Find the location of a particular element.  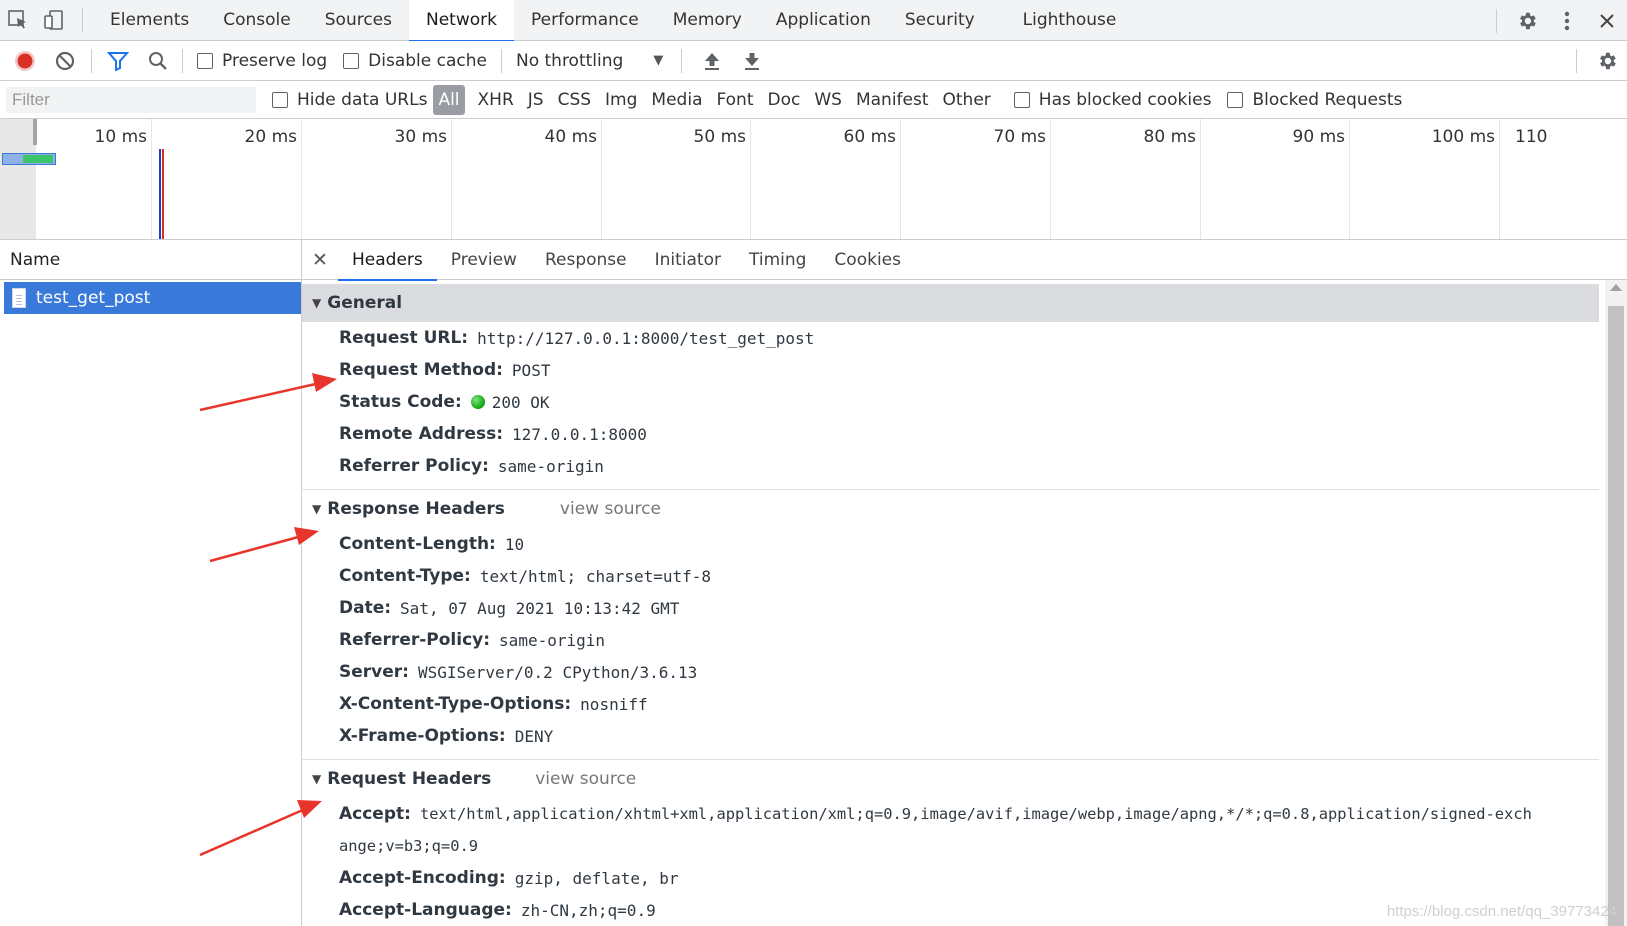

tab-elements: Elements is located at coordinates (149, 20).